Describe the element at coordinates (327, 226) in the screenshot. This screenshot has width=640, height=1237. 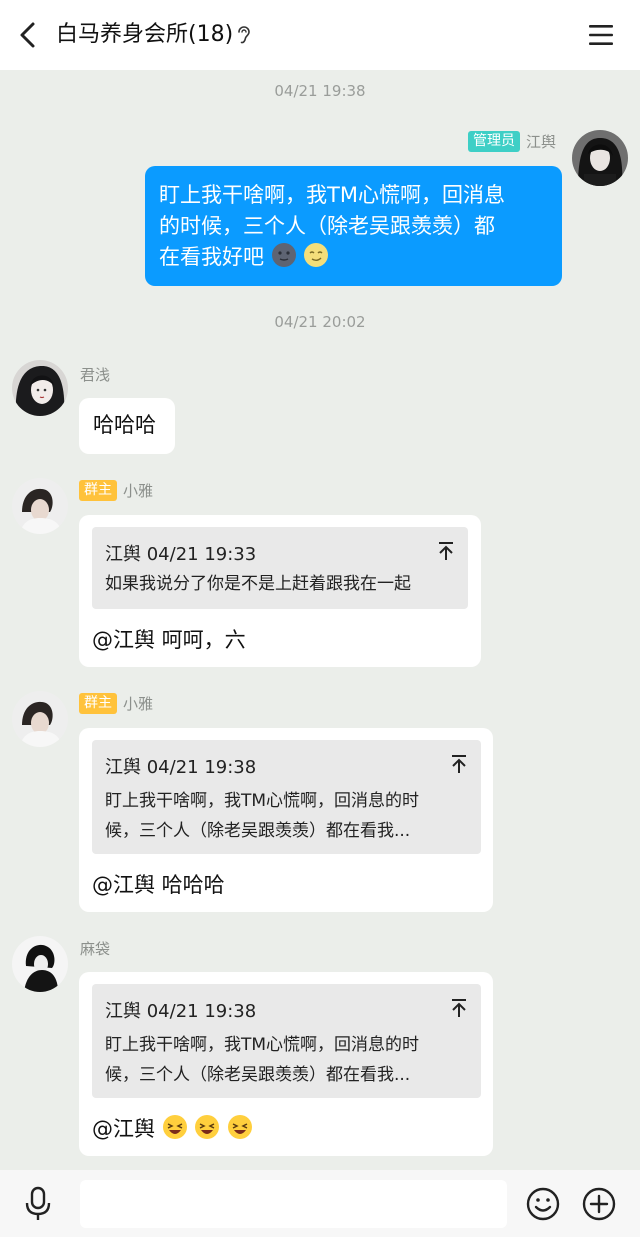
I see `message-line: 的时候，三个人（除老吴跟羡羡）都` at that location.